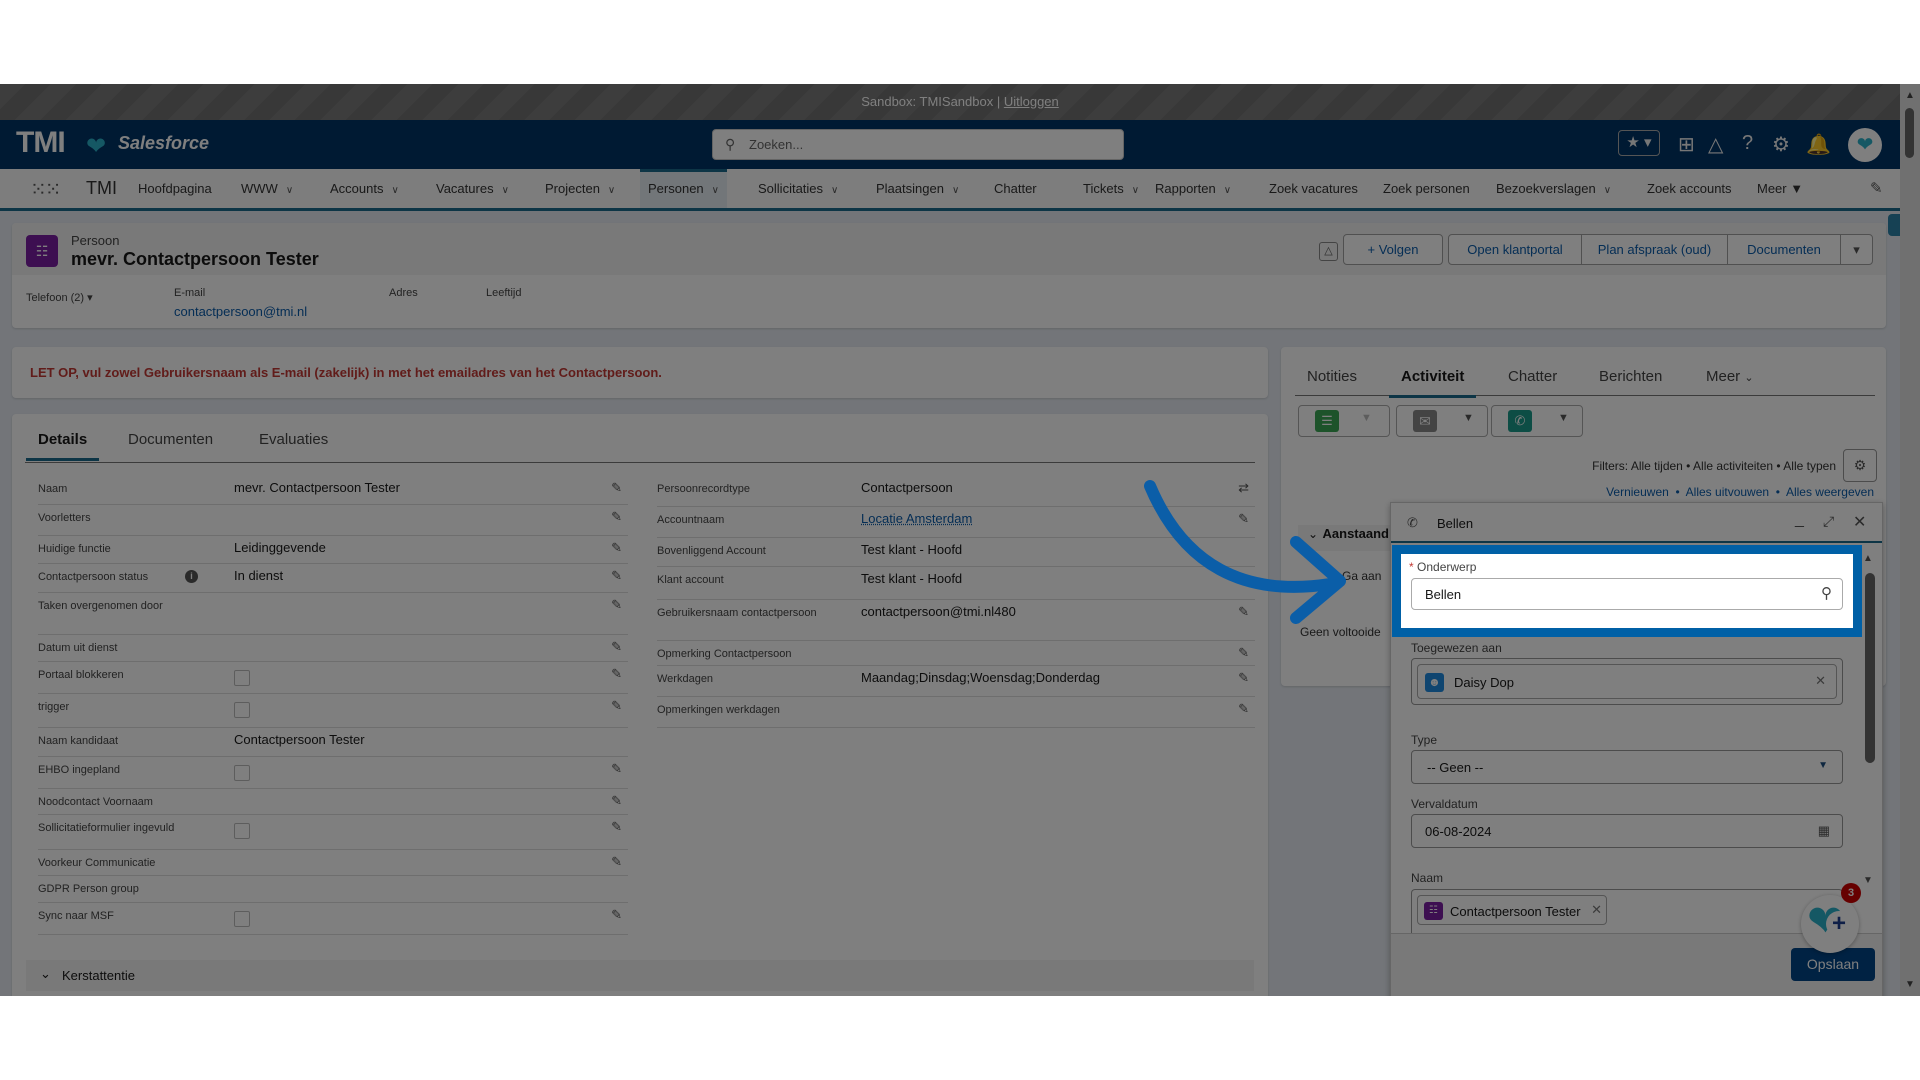 The width and height of the screenshot is (1920, 1080). I want to click on arrow-shaft, so click(1240, 536).